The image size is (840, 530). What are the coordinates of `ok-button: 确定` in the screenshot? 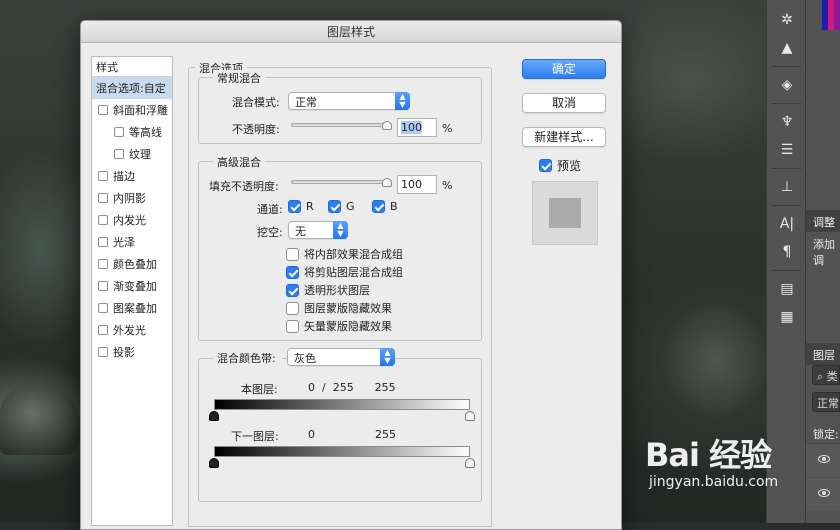 It's located at (564, 69).